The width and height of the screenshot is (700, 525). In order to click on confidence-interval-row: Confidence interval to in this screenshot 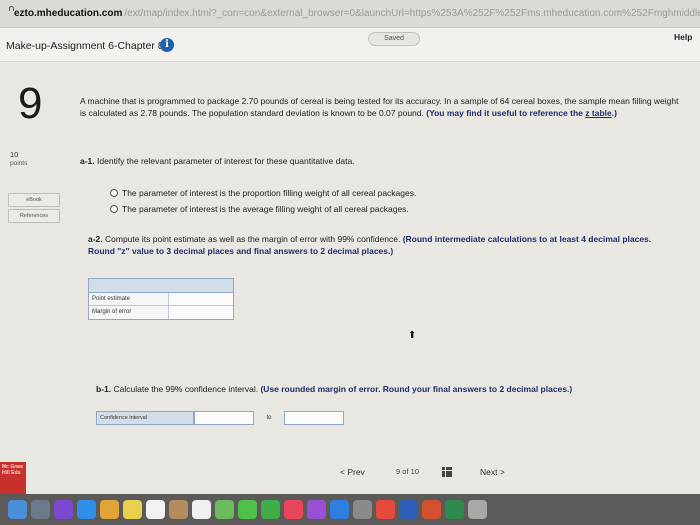, I will do `click(220, 418)`.